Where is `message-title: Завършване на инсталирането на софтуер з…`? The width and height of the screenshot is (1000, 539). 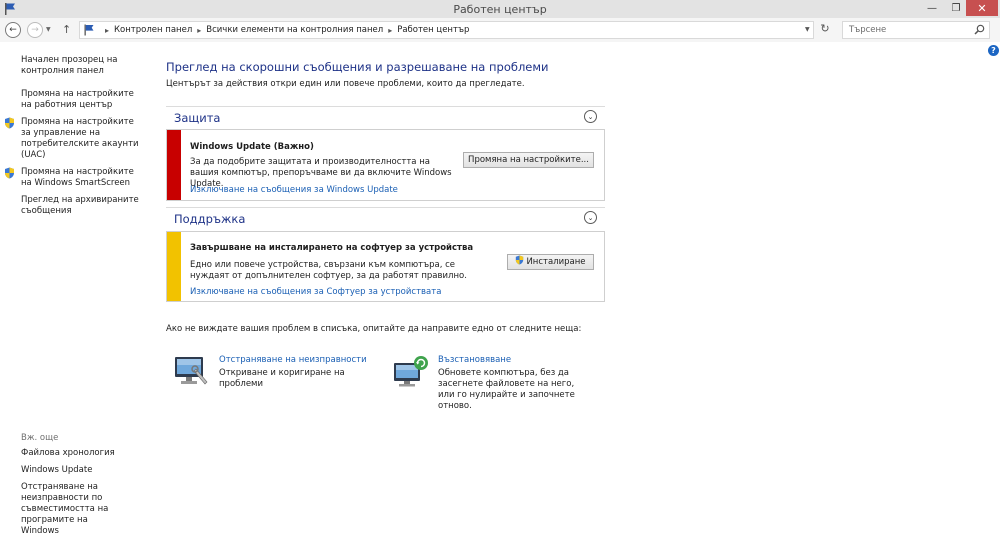 message-title: Завършване на инсталирането на софтуер з… is located at coordinates (332, 248).